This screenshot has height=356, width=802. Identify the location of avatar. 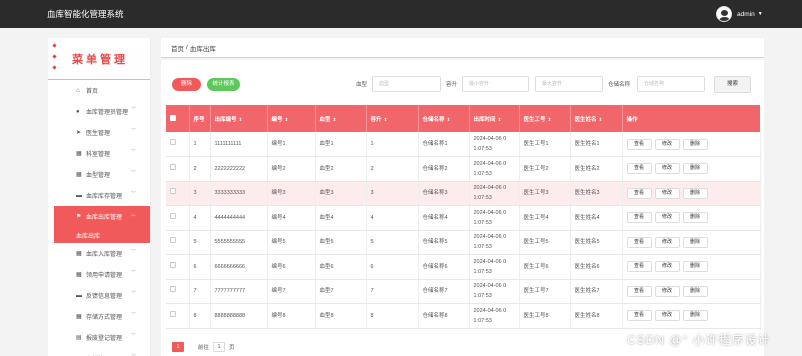
(724, 14).